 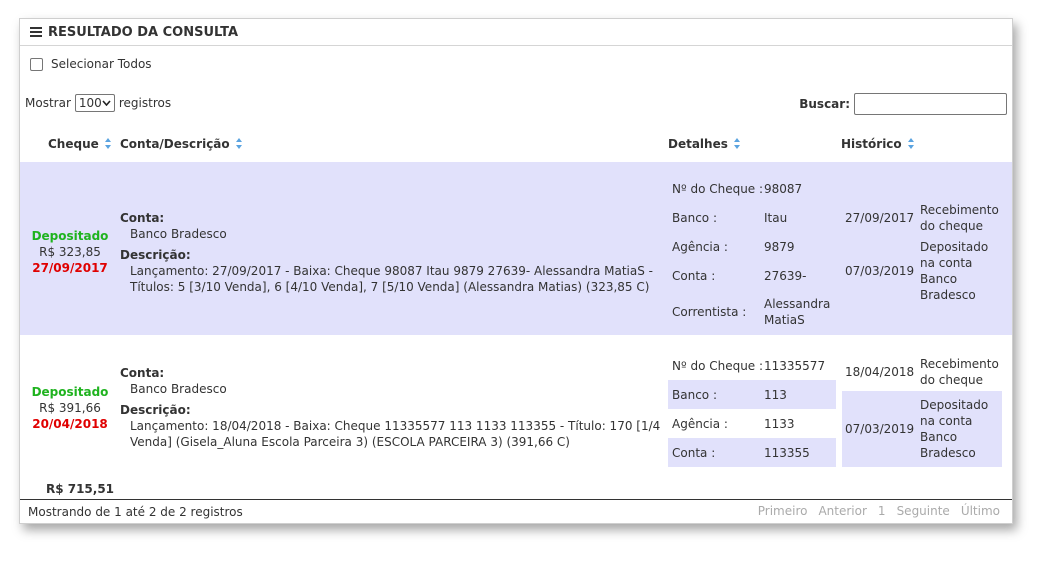 What do you see at coordinates (783, 188) in the screenshot?
I see `detail-value: 98087` at bounding box center [783, 188].